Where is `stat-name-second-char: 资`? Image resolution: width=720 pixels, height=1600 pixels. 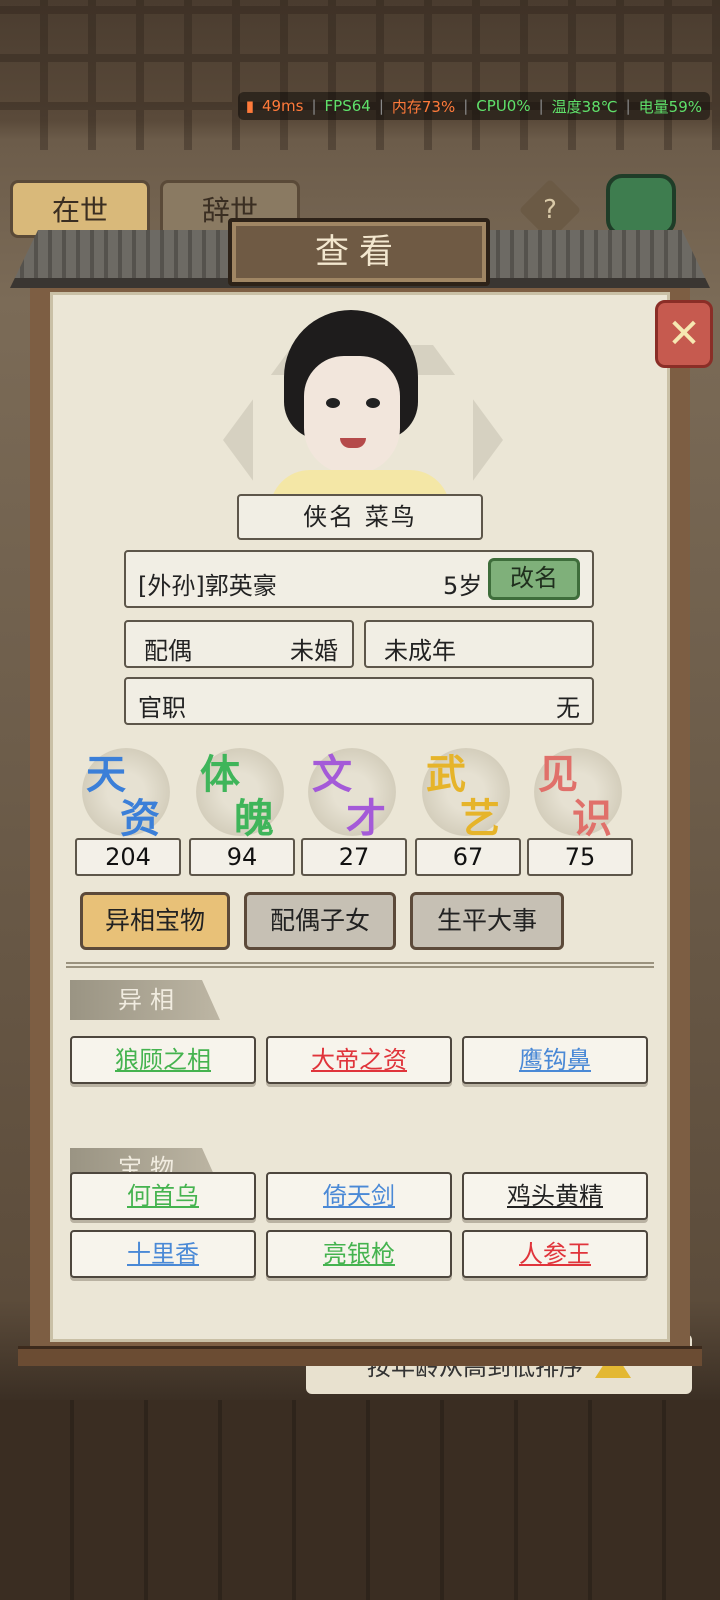
stat-name-second-char: 资 is located at coordinates (140, 818).